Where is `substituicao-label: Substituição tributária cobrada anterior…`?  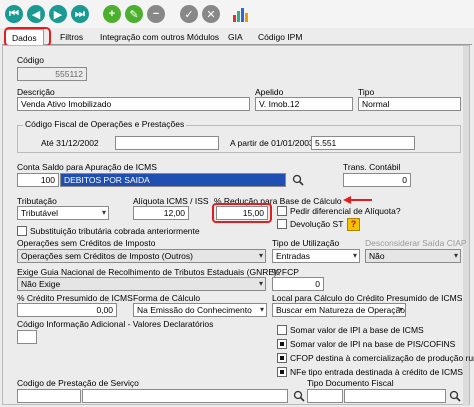 substituicao-label: Substituição tributária cobrada anterior… is located at coordinates (115, 231).